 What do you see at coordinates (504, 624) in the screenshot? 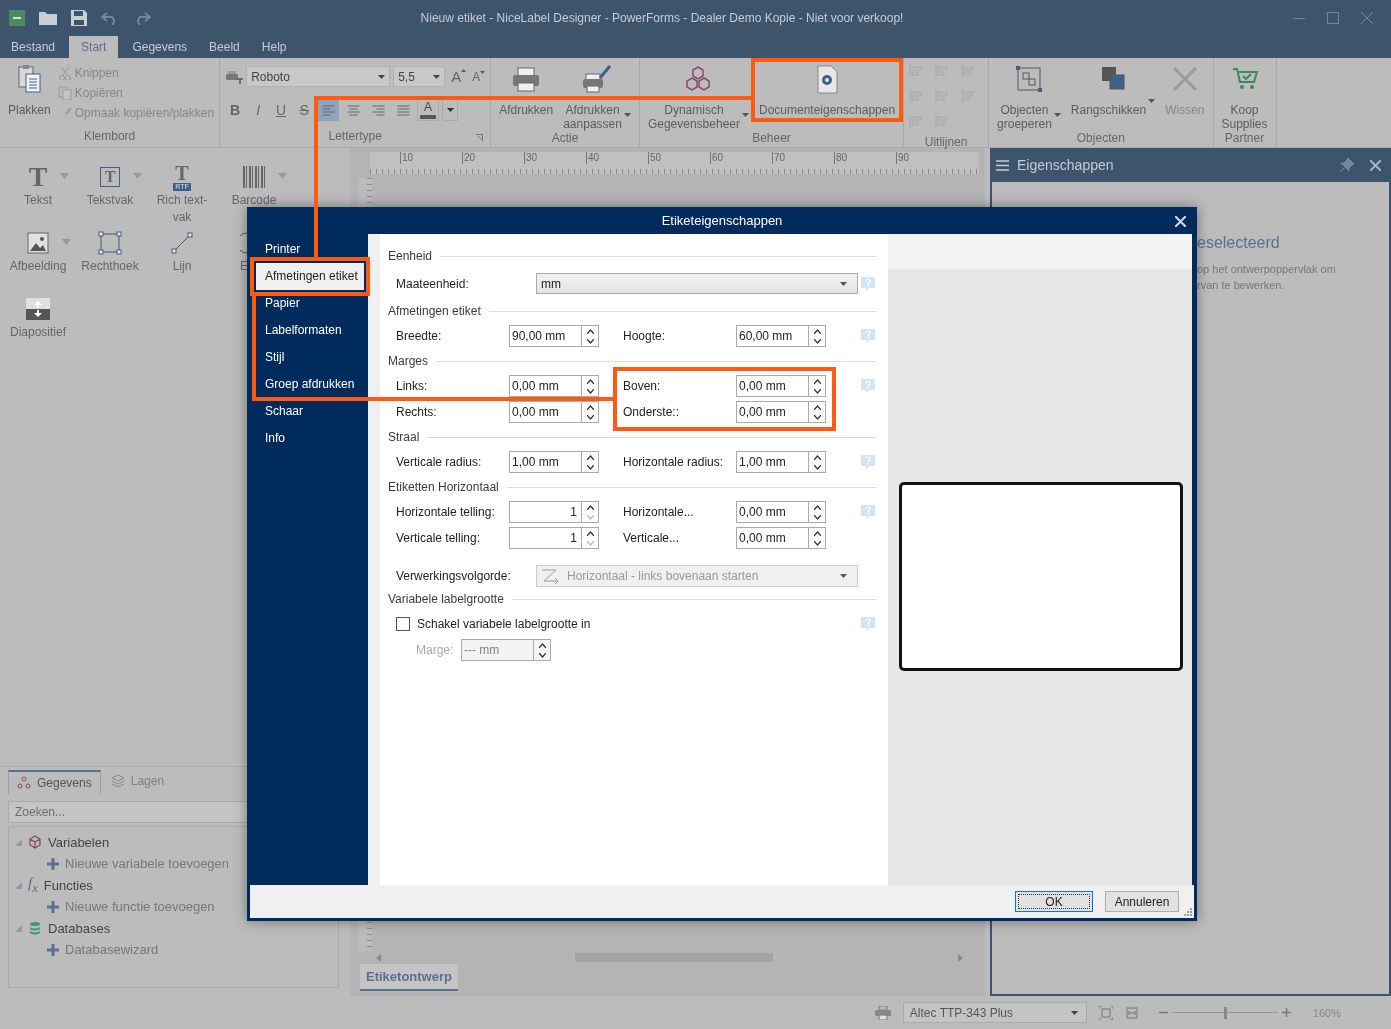
I see `checkbox-label: Schakel variabele labelgrootte in` at bounding box center [504, 624].